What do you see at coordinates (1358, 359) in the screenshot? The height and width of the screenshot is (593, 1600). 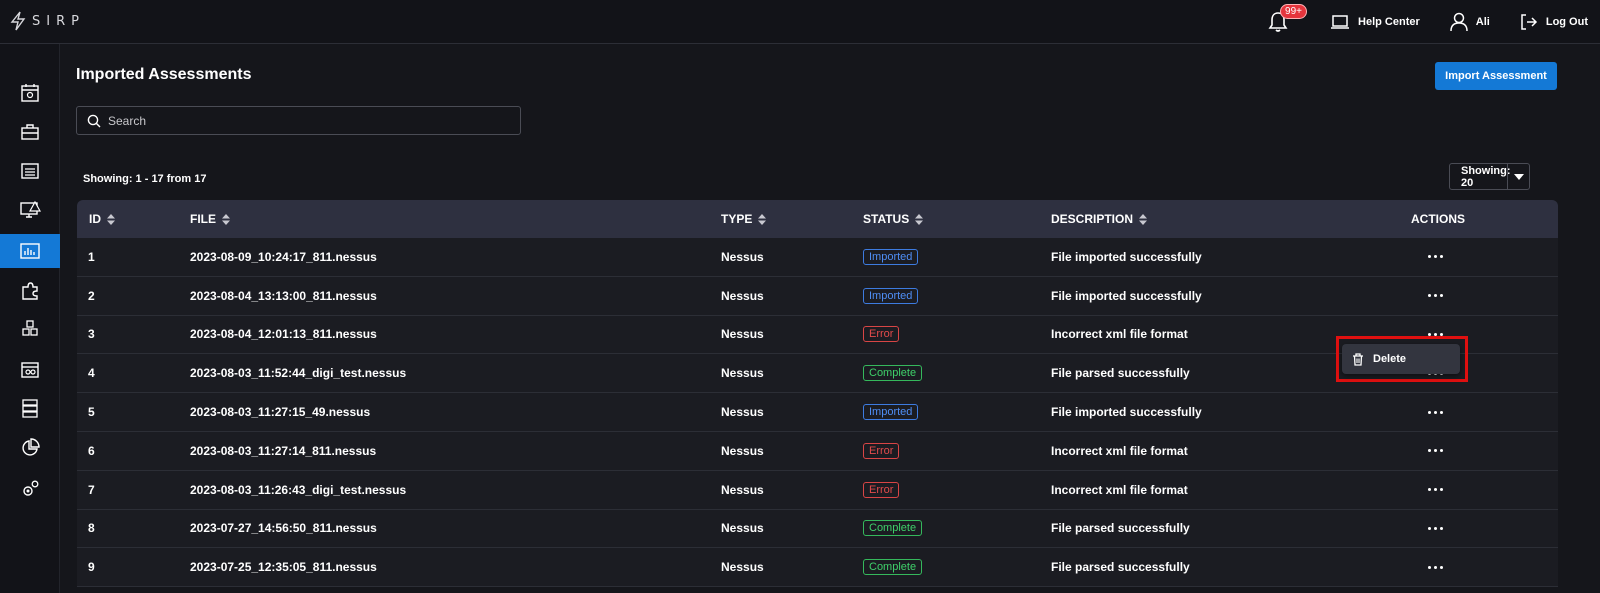 I see `trash-icon` at bounding box center [1358, 359].